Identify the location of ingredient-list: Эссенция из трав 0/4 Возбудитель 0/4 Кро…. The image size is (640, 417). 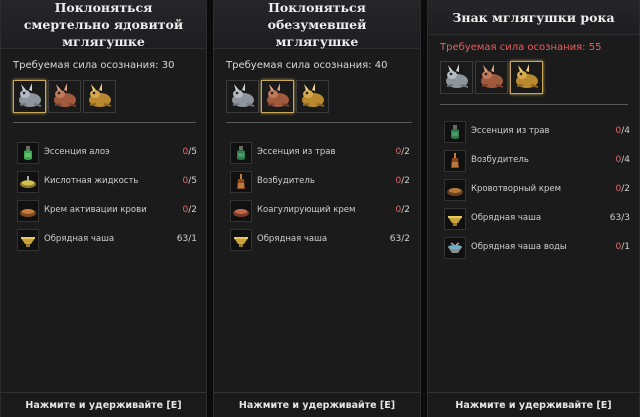
(537, 193).